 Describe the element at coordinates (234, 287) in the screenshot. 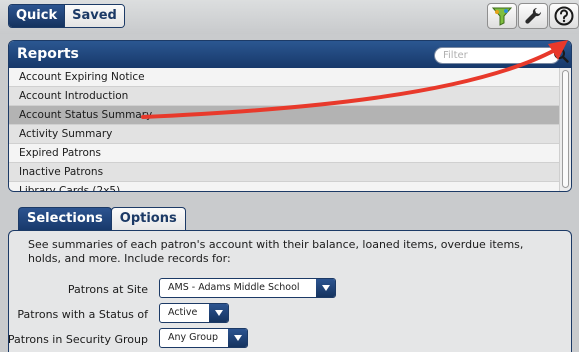

I see `site-select-value: AMS - Adams Middle School` at that location.